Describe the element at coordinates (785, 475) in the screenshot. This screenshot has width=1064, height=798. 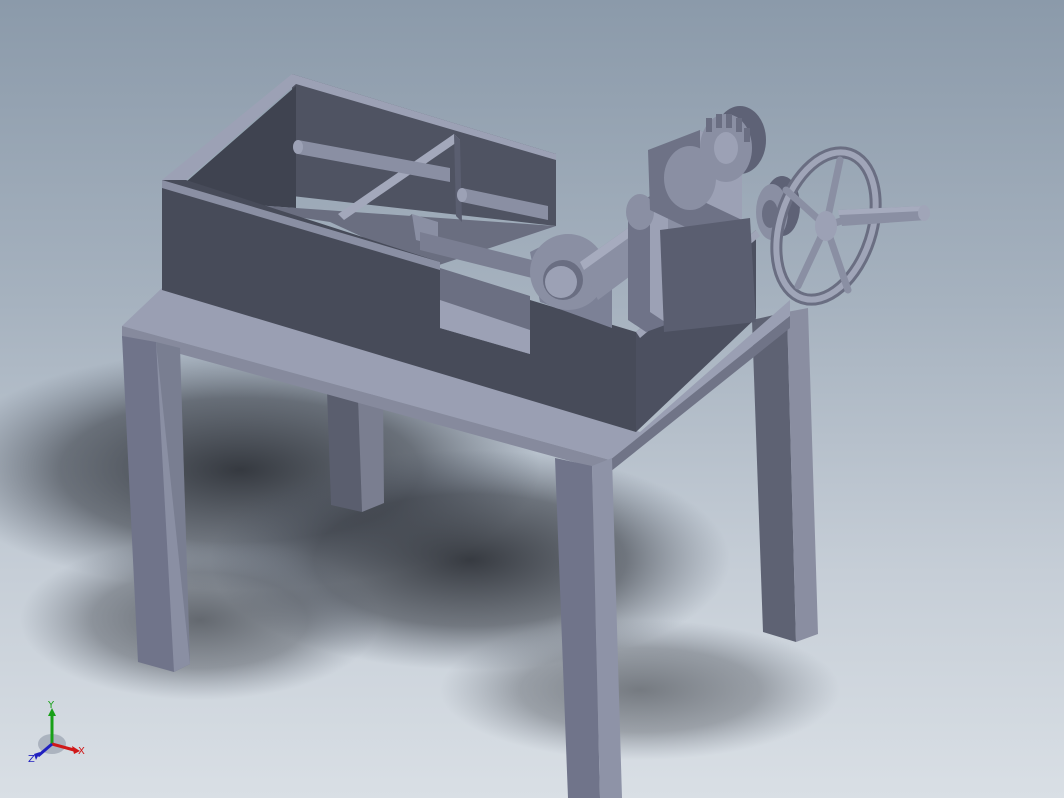
I see `back-leg-right` at that location.